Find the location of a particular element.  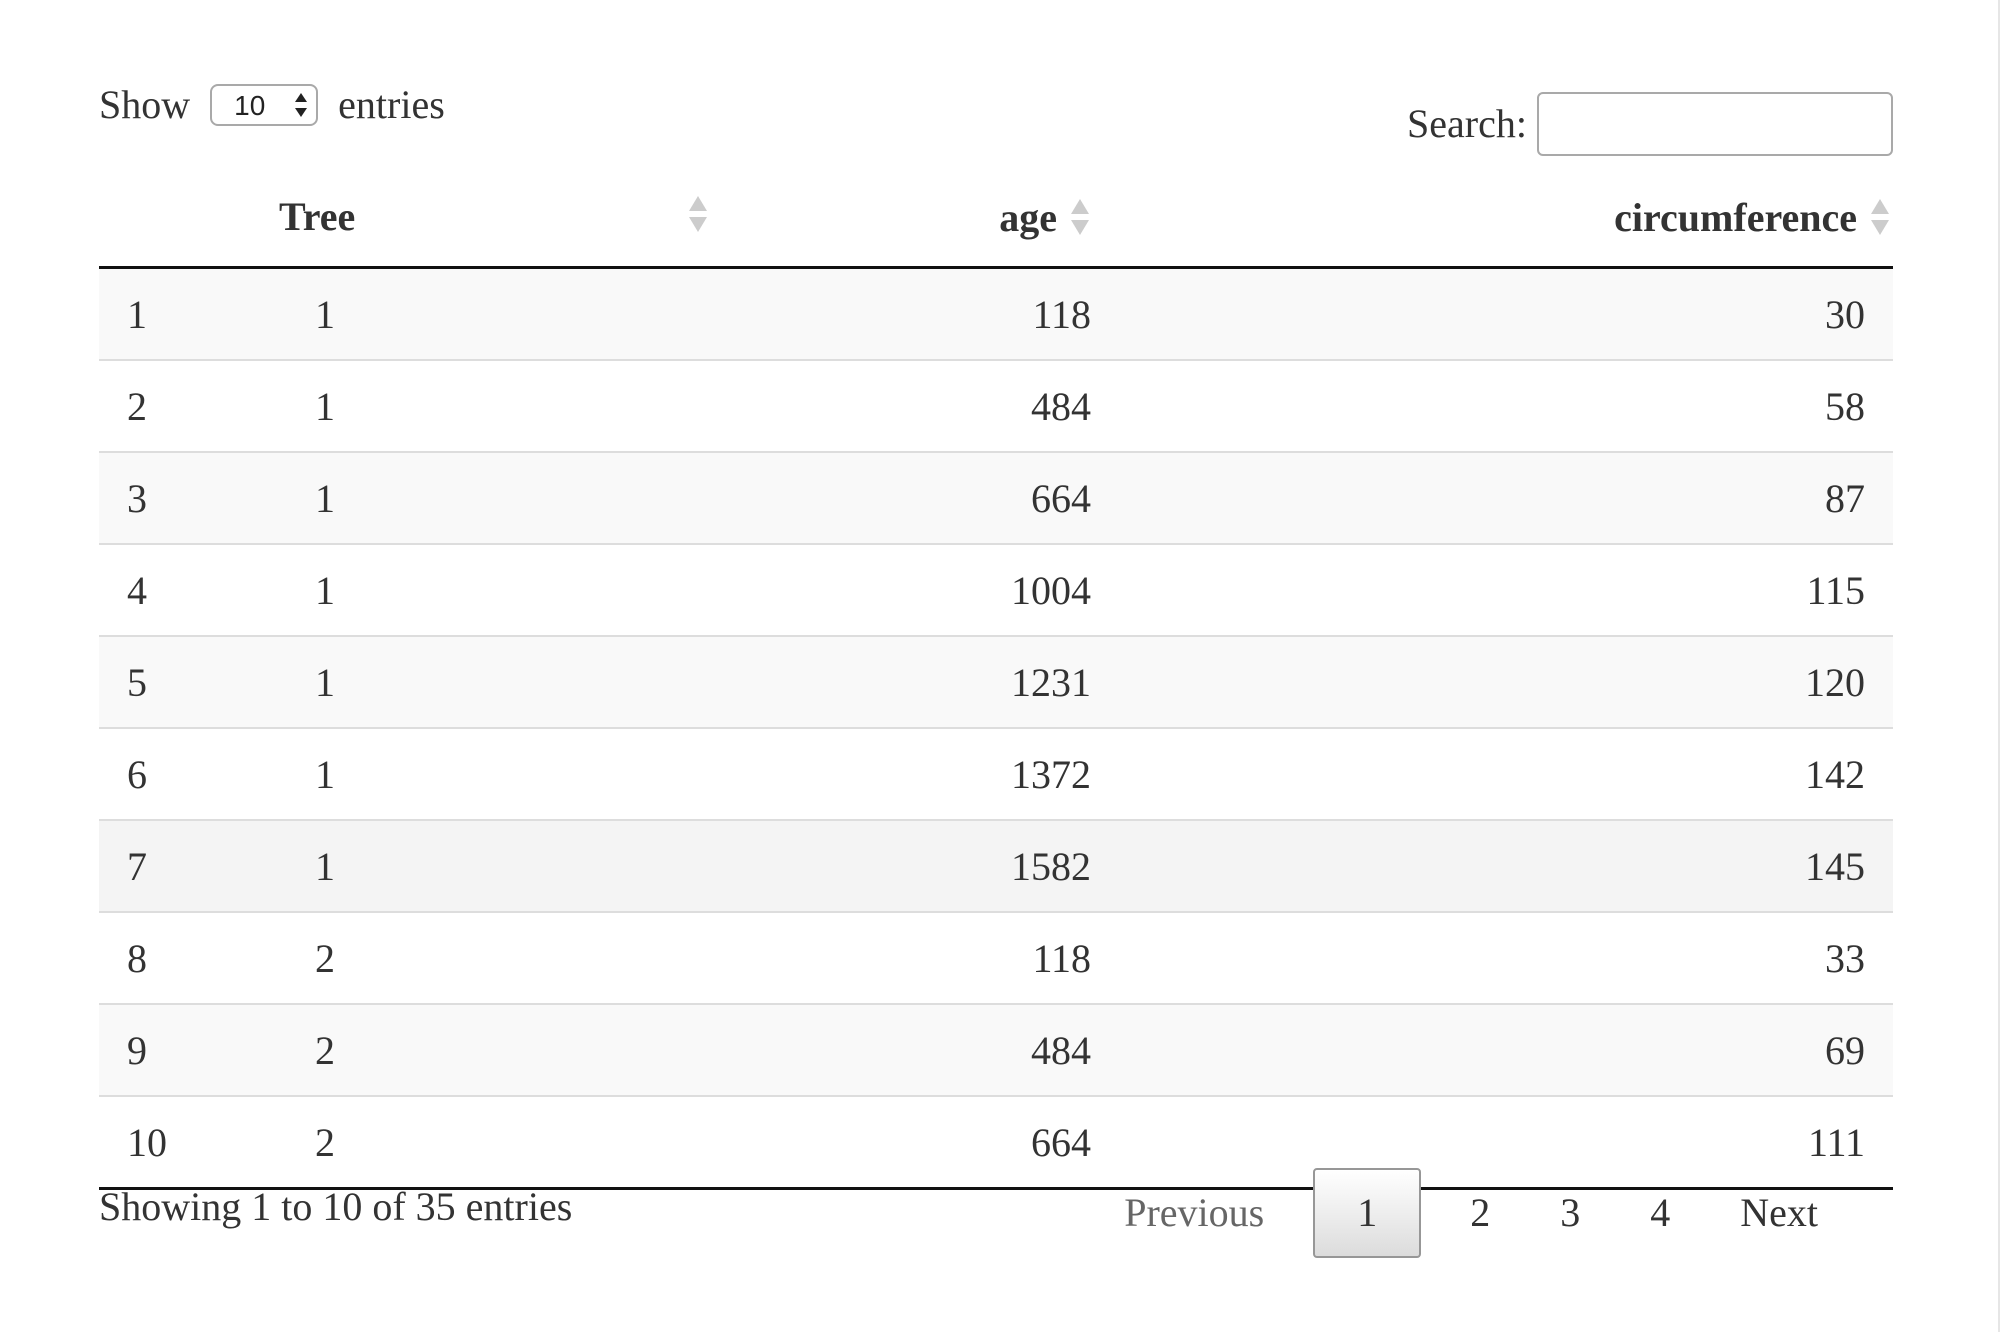

table-row: 6 1 1372 142 is located at coordinates (996, 773).